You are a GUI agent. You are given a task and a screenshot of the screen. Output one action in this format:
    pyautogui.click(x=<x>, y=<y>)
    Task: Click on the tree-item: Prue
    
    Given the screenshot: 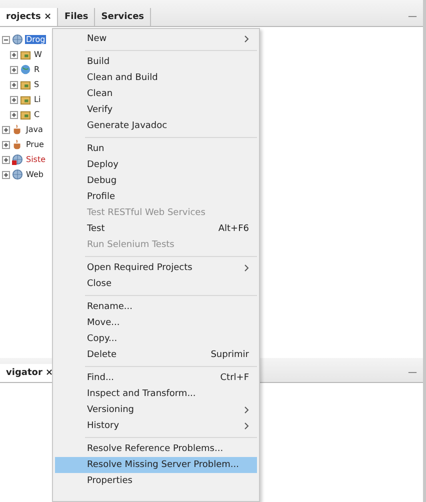 What is the action you would take?
    pyautogui.click(x=35, y=144)
    